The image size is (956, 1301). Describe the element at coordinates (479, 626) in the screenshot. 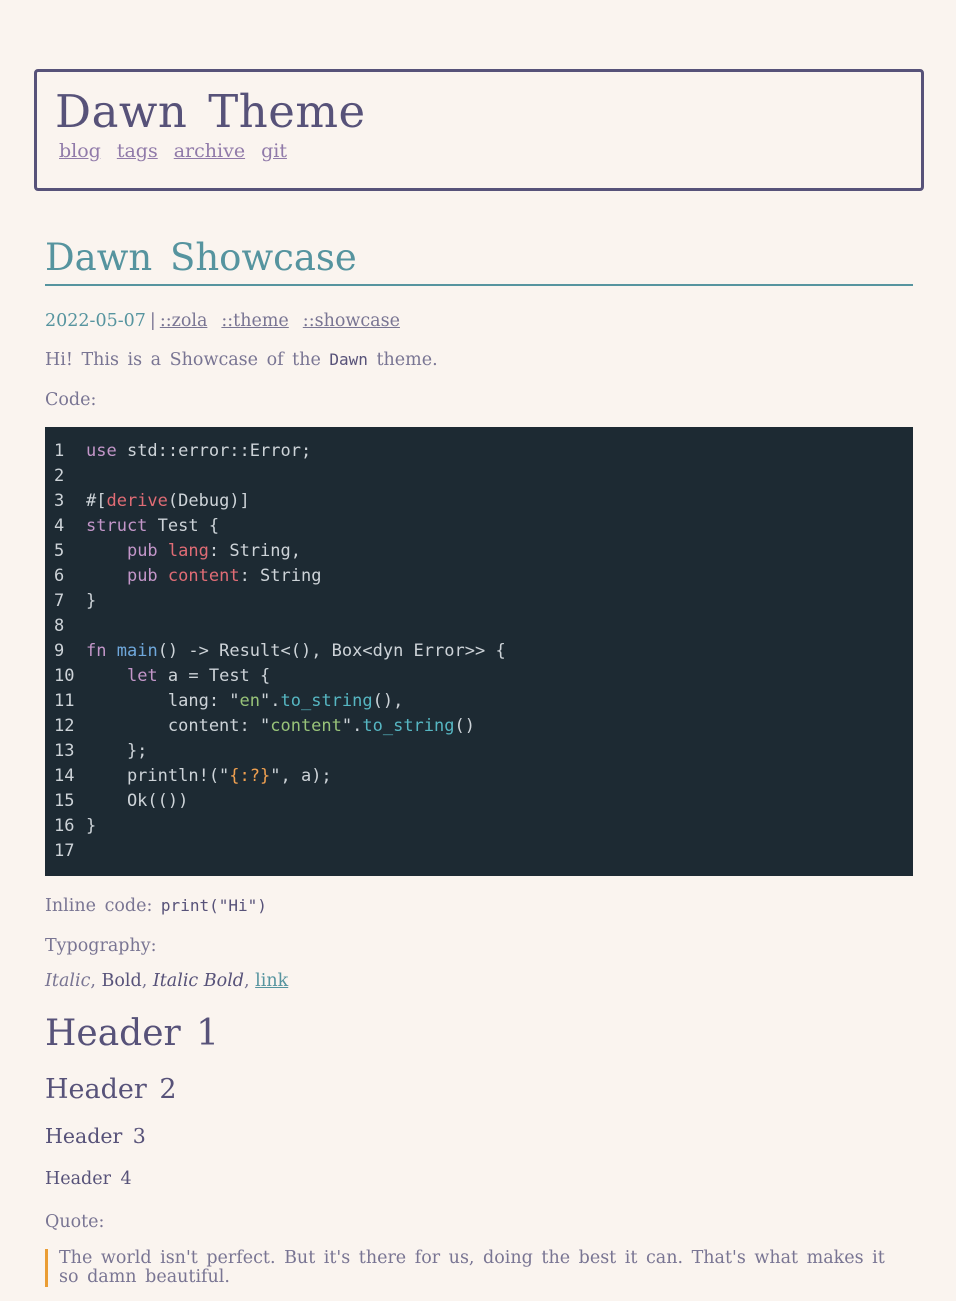

I see `code-line: 8` at that location.